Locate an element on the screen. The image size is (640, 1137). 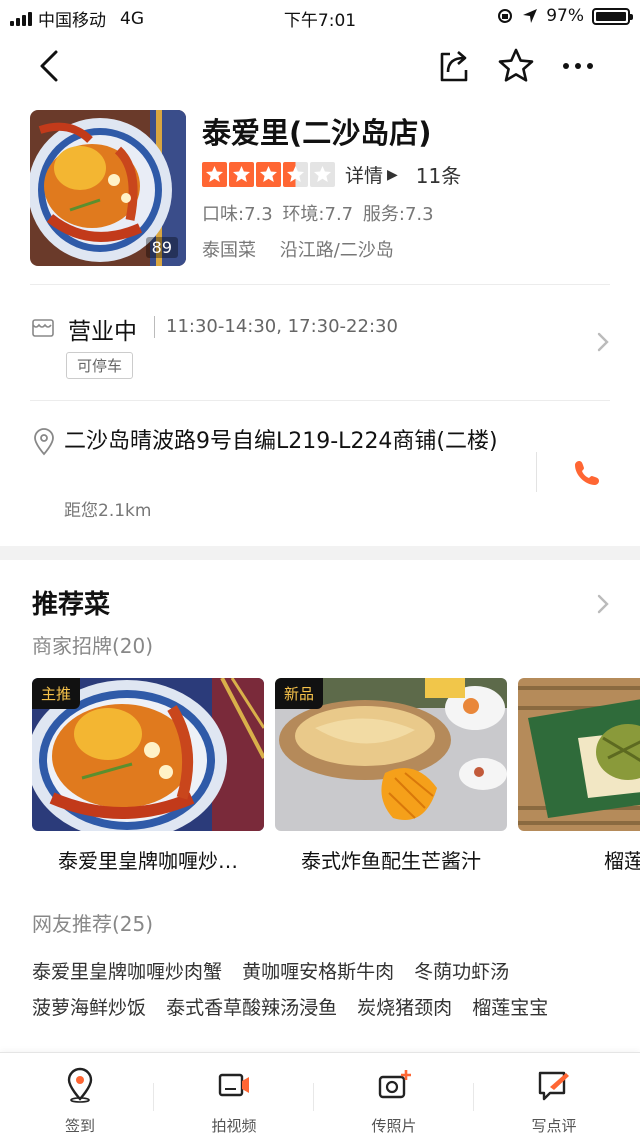
share-icon is located at coordinates (454, 66).